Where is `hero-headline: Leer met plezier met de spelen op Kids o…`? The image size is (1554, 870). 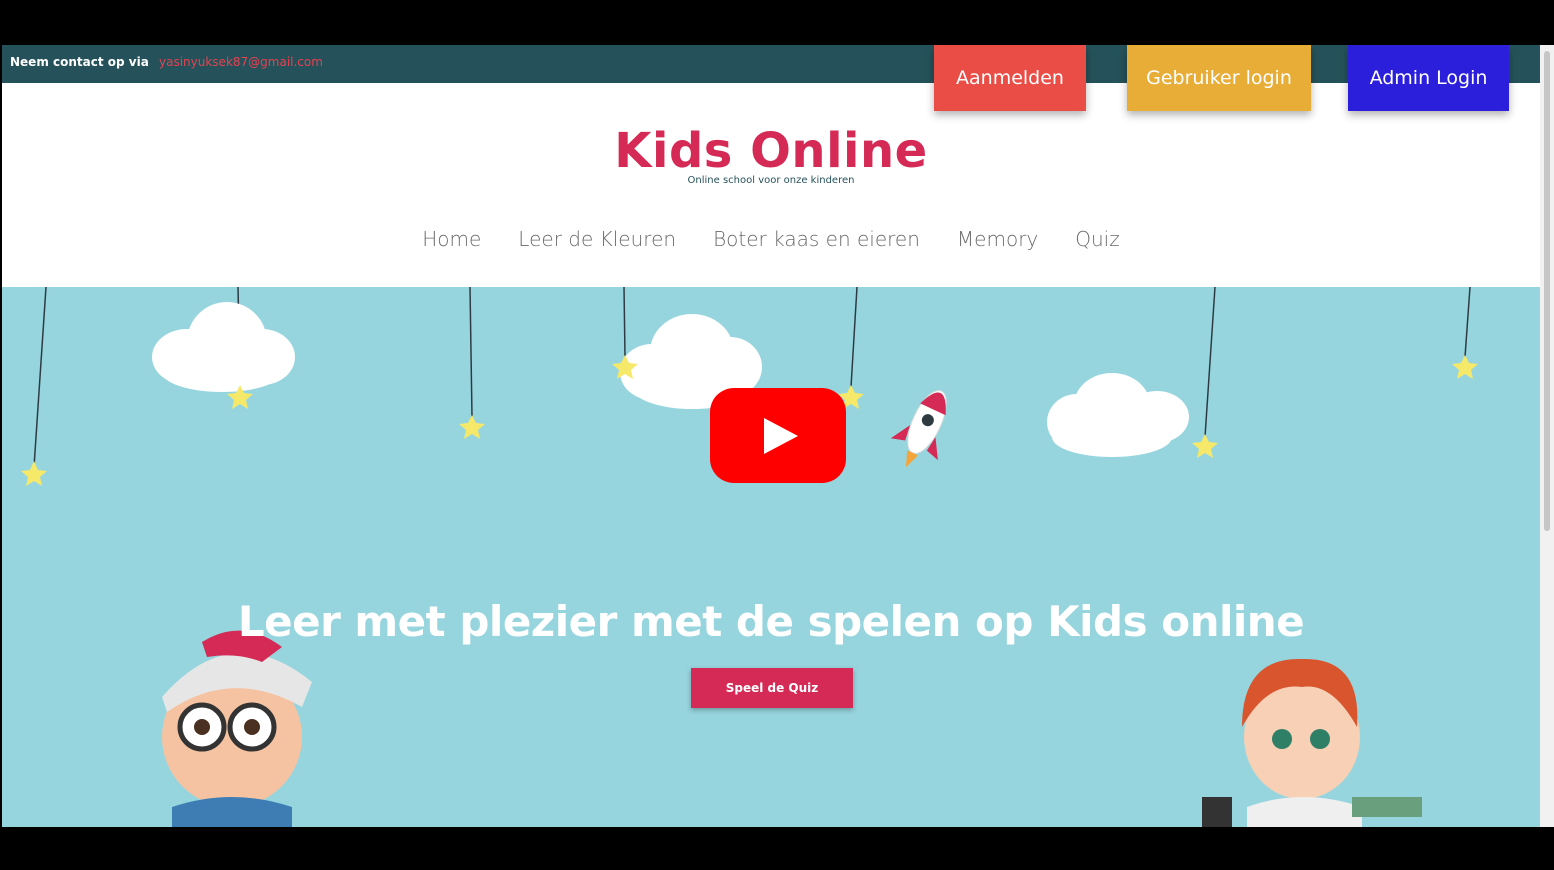
hero-headline: Leer met plezier met de spelen op Kids o… is located at coordinates (771, 621).